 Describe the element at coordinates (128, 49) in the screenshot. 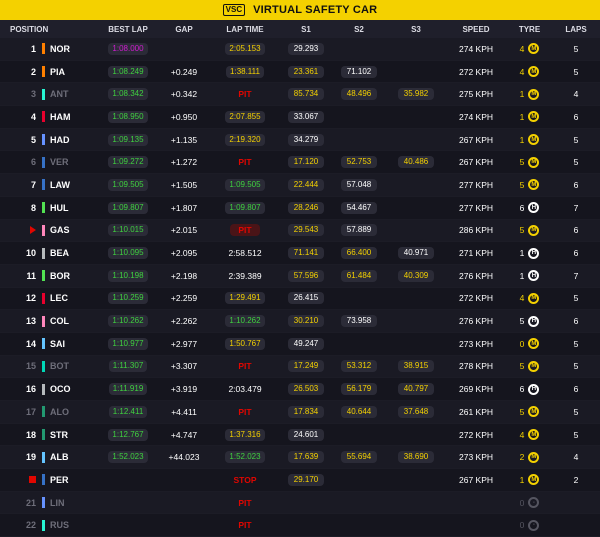

I see `best-lap-cell: 1:08.000` at that location.